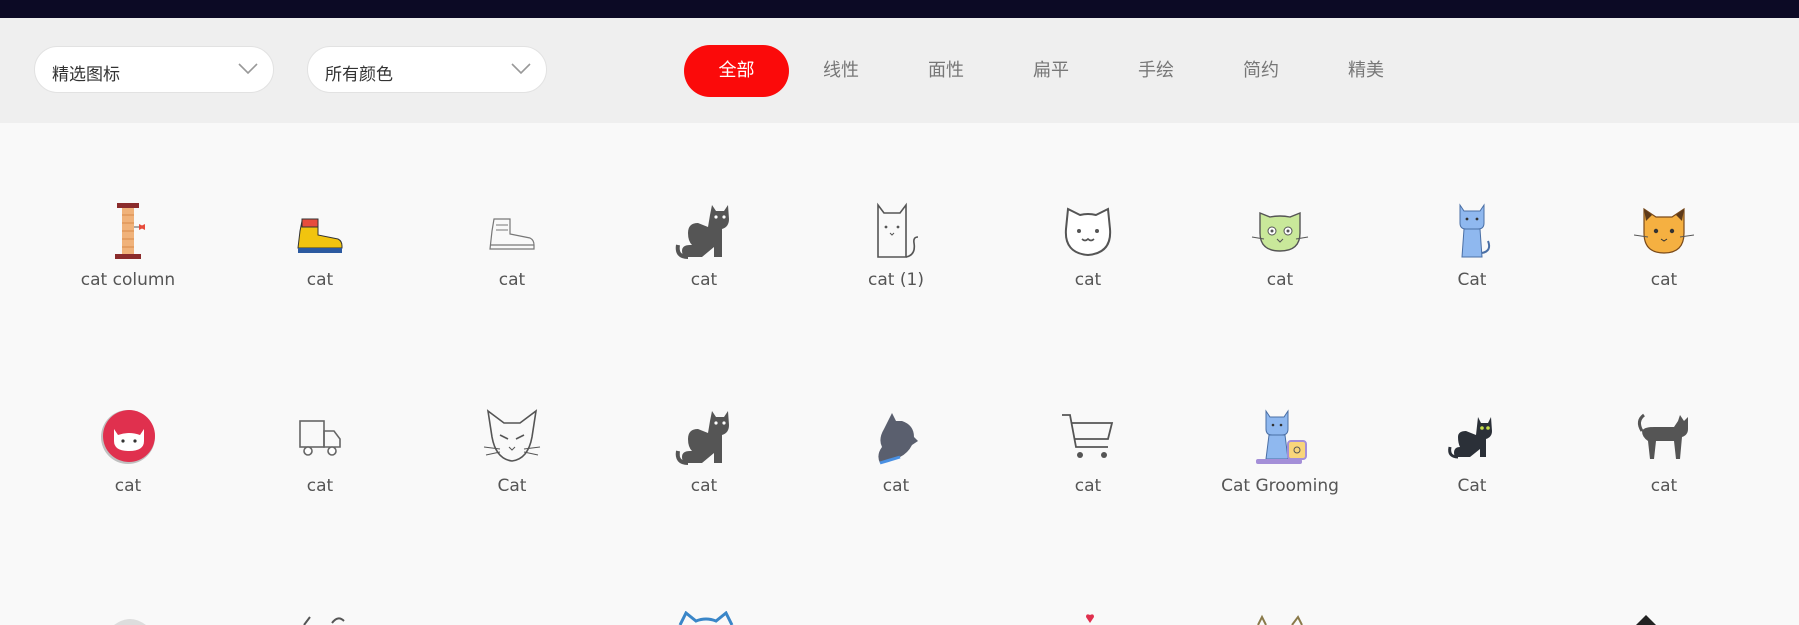 The image size is (1799, 625). I want to click on icon-card: cat column, so click(128, 245).